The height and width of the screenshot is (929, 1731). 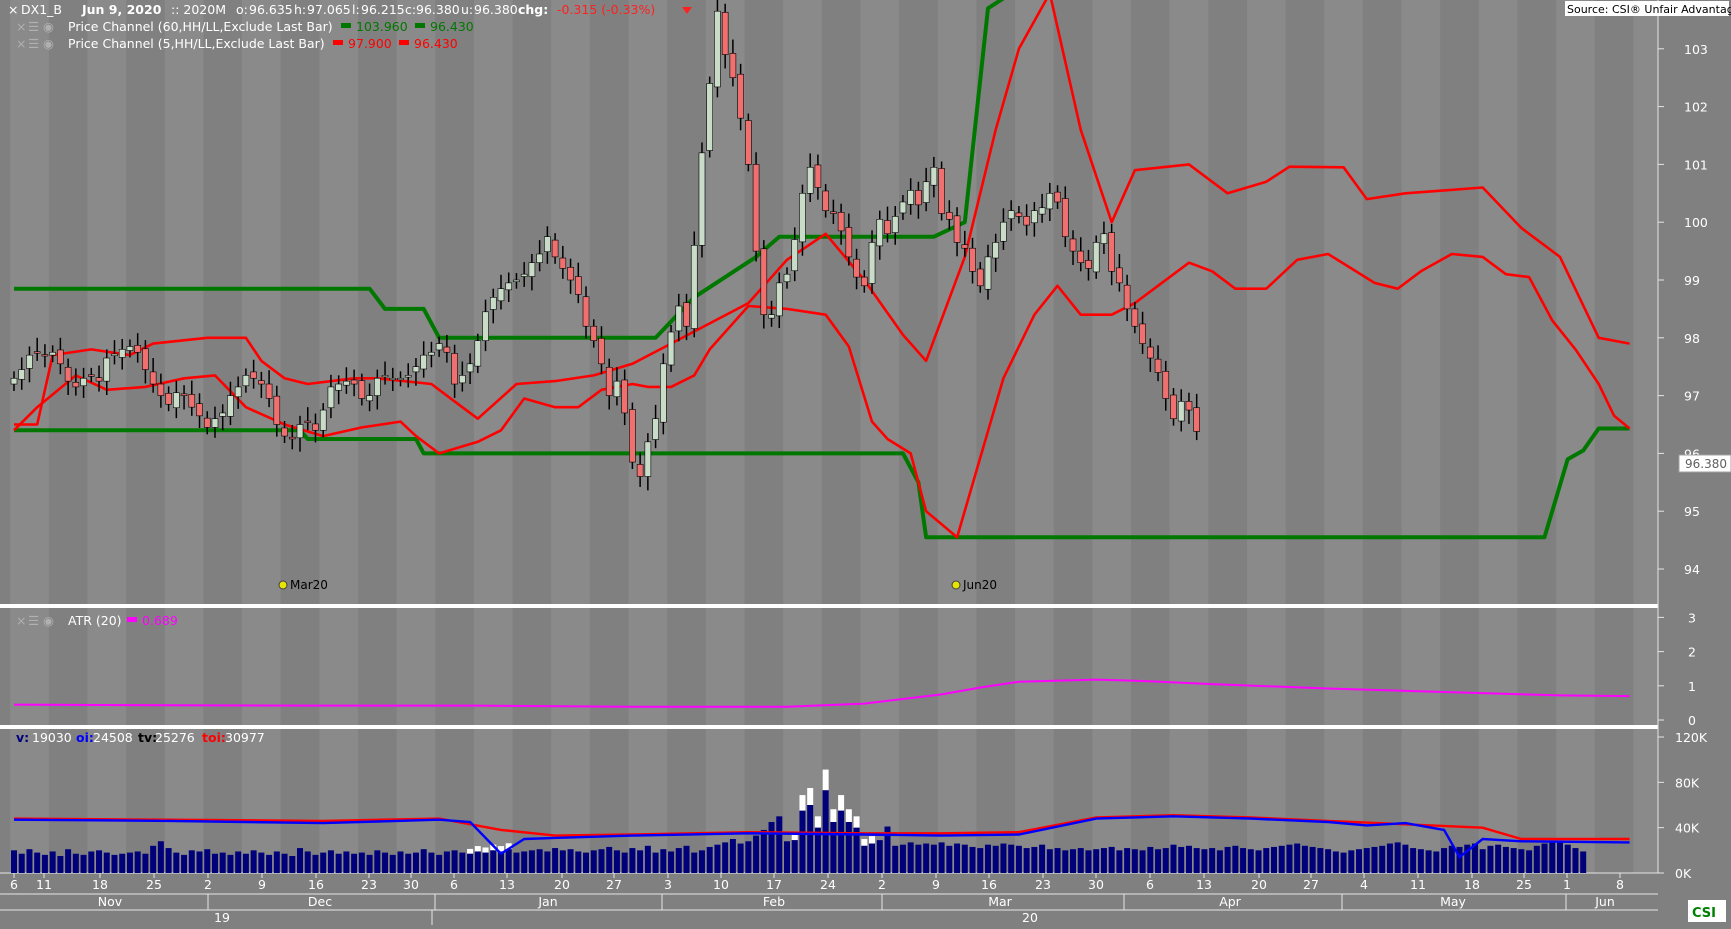 I want to click on jun20-marker-icon, so click(x=956, y=585).